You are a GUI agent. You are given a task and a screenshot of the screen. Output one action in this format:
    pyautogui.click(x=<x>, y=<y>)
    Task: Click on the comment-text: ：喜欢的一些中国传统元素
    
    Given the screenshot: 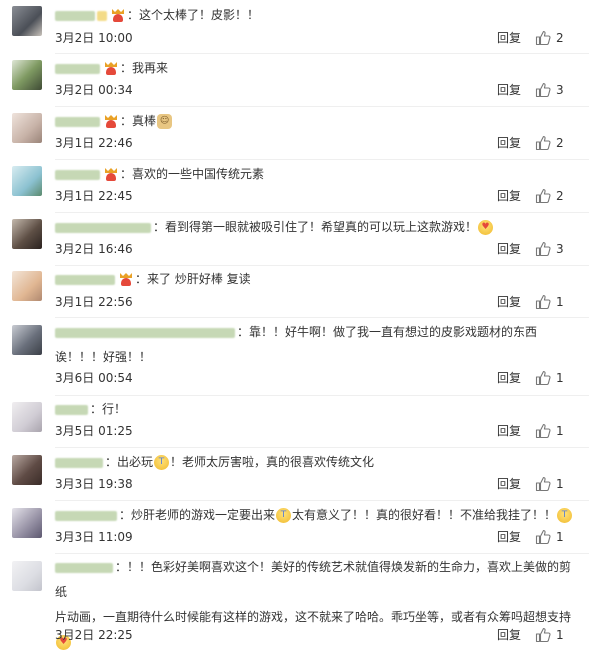 What is the action you would take?
    pyautogui.click(x=192, y=174)
    